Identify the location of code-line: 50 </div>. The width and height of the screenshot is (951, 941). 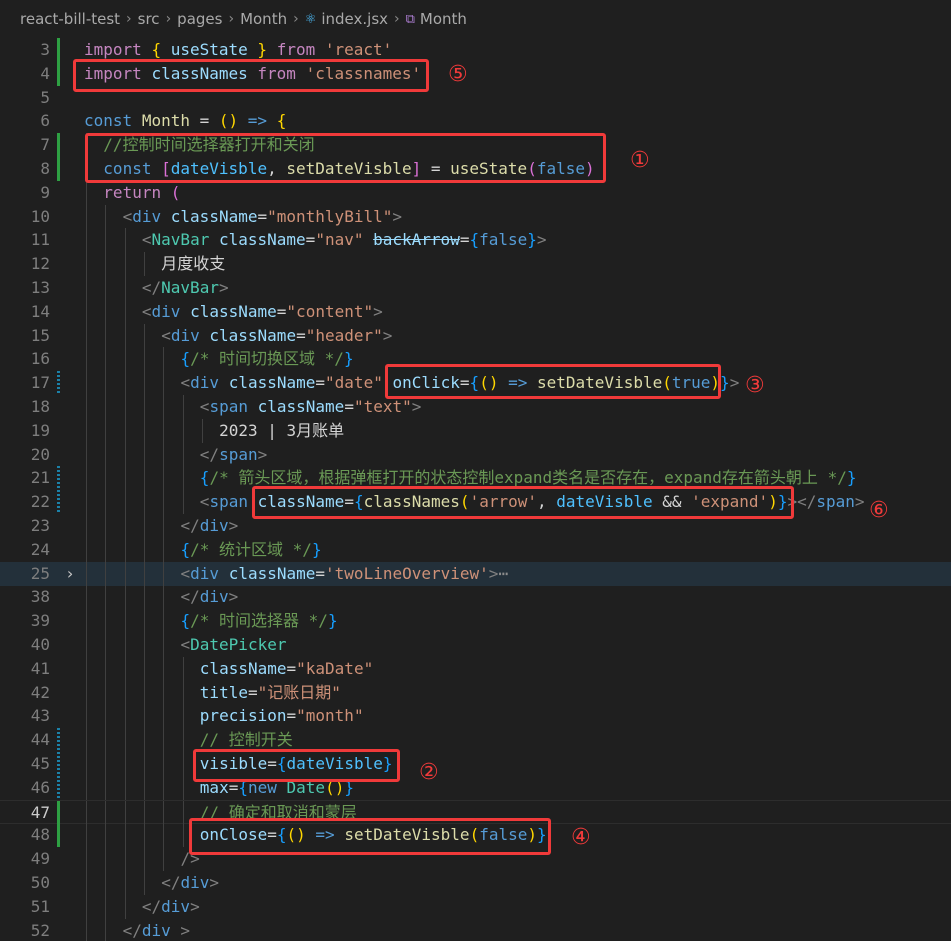
(475, 883).